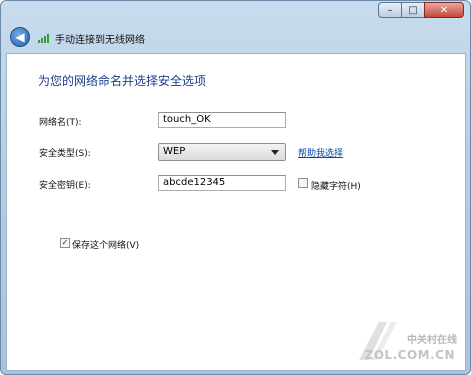 The image size is (471, 375). What do you see at coordinates (60, 123) in the screenshot?
I see `network-name-label: 网络名(T):` at bounding box center [60, 123].